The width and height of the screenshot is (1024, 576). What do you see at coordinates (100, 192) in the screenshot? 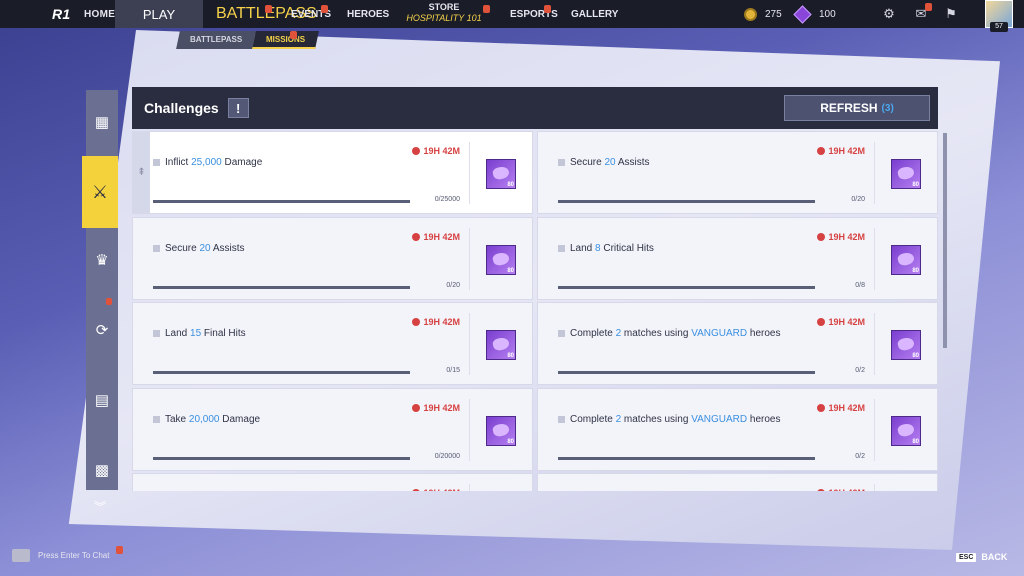
I see `combat-swords-icon: ⚔` at bounding box center [100, 192].